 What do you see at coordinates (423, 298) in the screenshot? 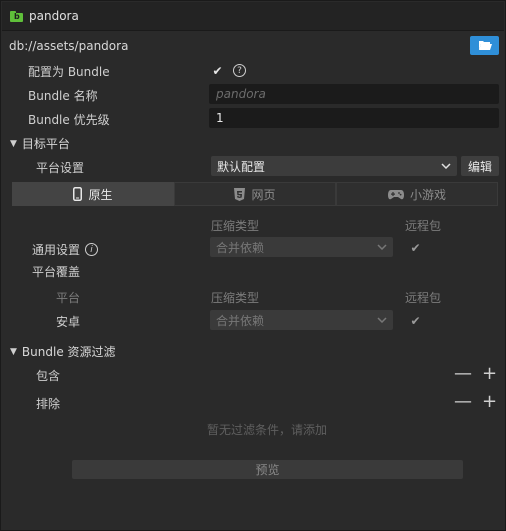
I see `override-column-remote: 远程包` at bounding box center [423, 298].